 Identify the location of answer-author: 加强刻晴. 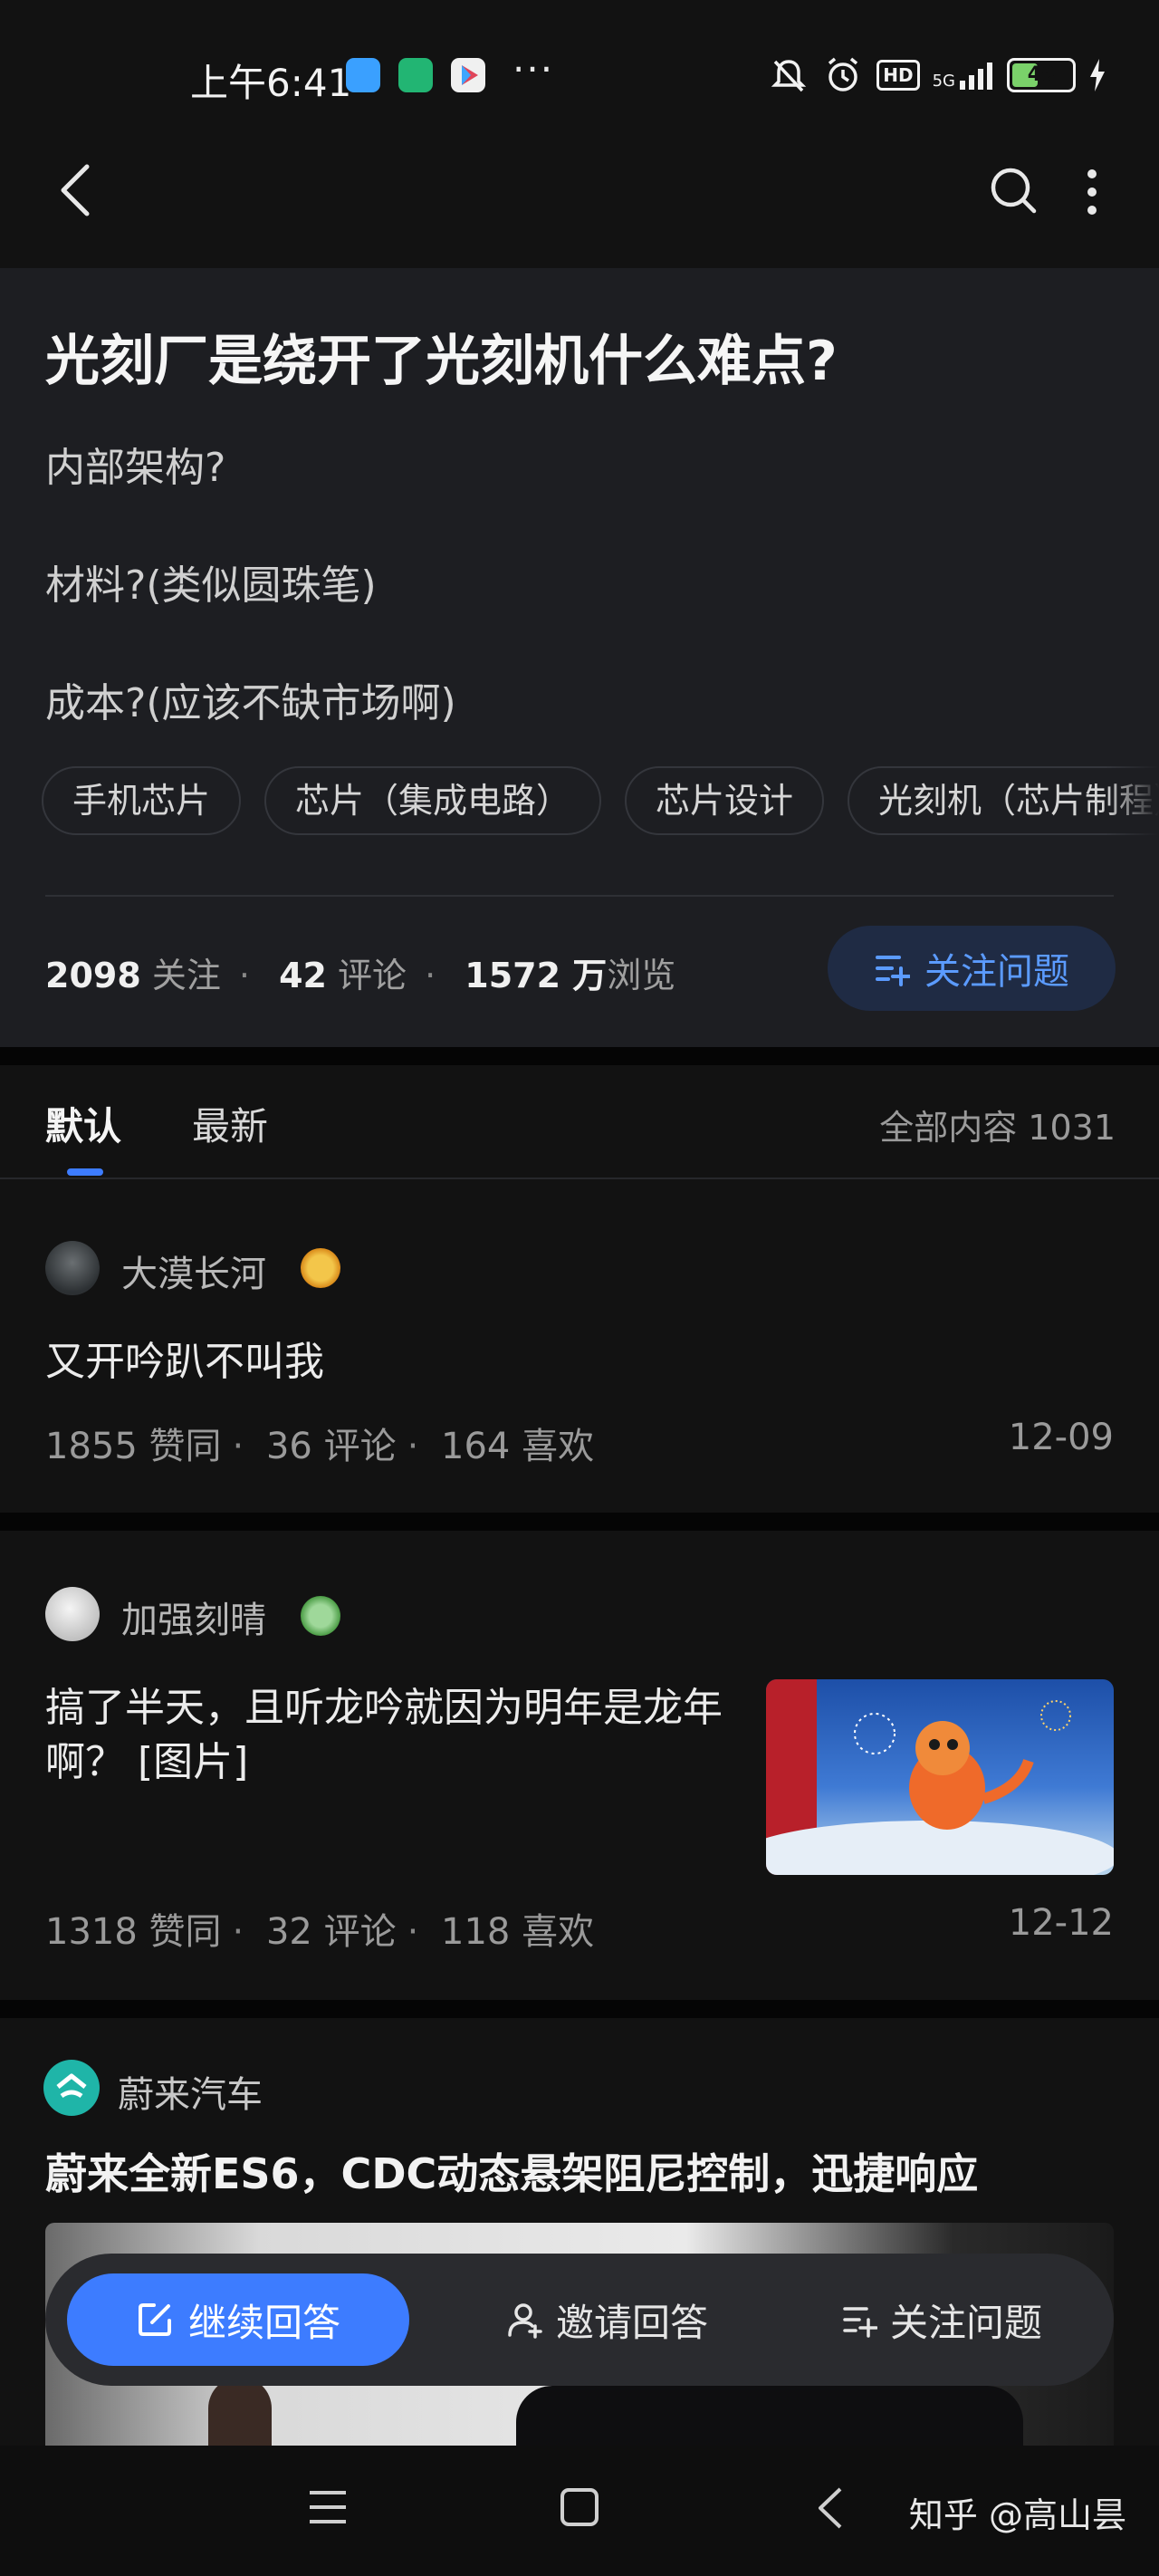
(194, 1617).